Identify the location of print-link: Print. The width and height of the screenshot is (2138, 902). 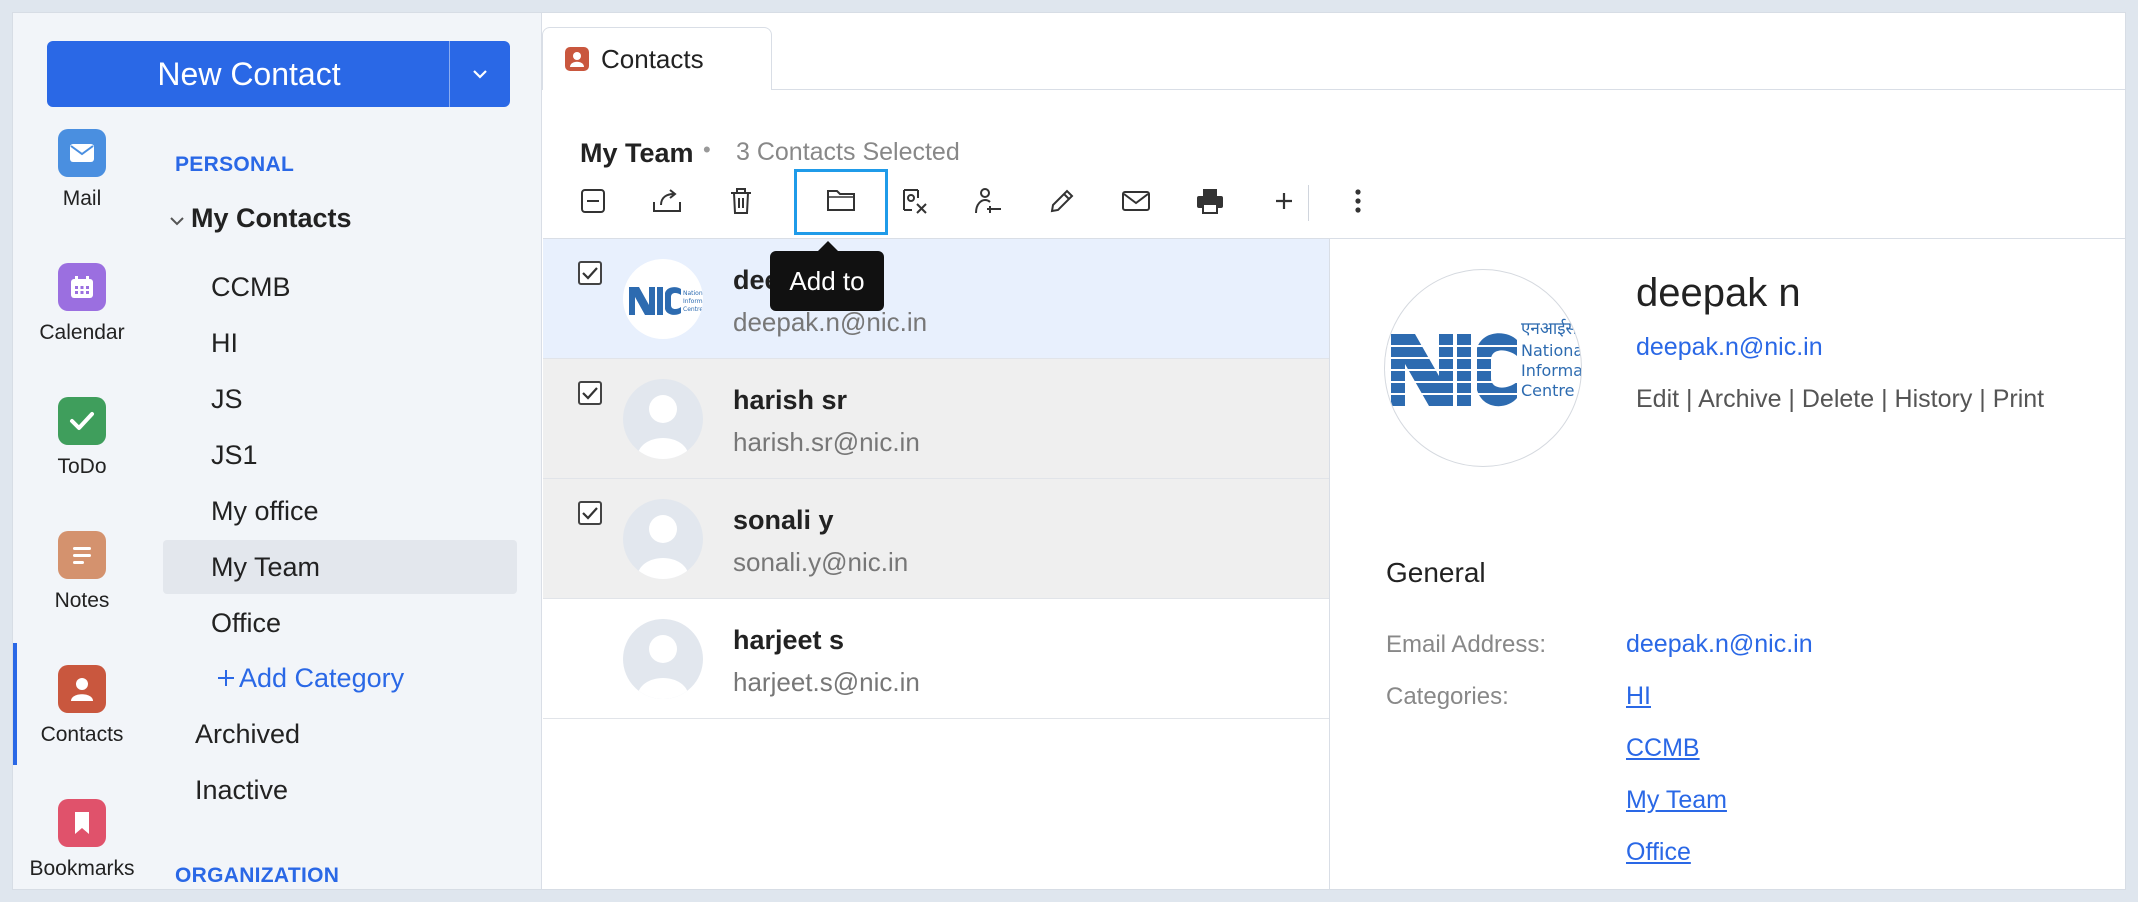
(2018, 399).